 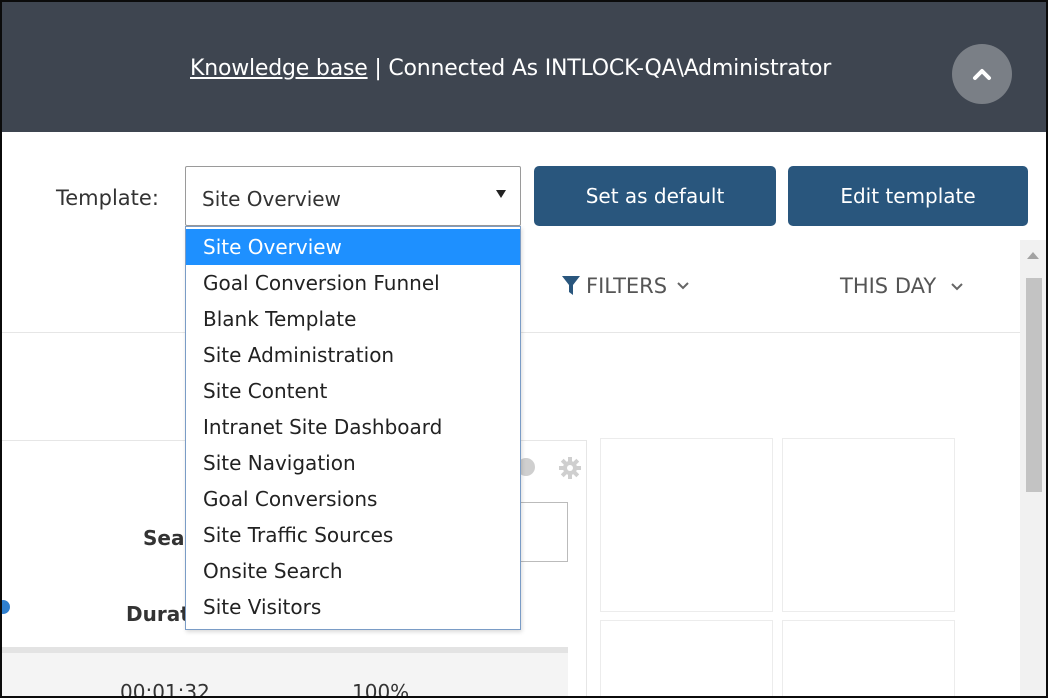 I want to click on template-select-value: Site Overview, so click(x=271, y=199).